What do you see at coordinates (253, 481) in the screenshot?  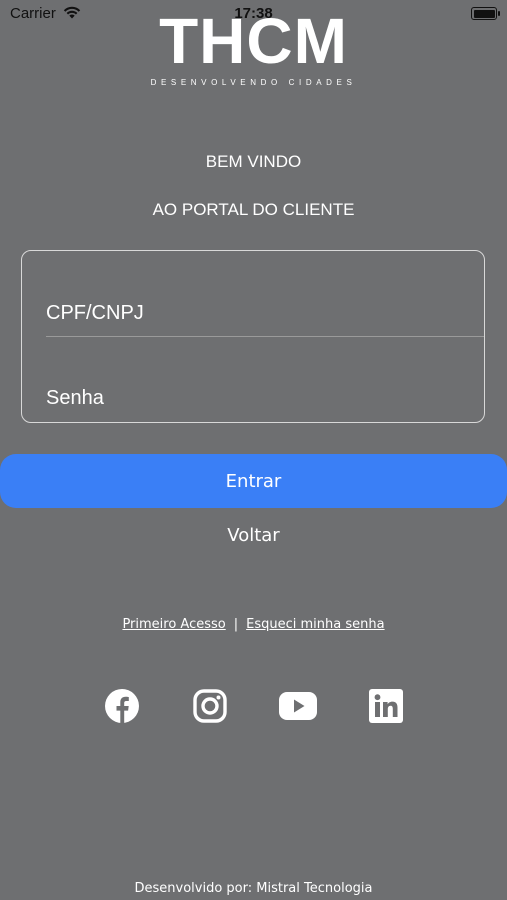 I see `enter-button: Entrar` at bounding box center [253, 481].